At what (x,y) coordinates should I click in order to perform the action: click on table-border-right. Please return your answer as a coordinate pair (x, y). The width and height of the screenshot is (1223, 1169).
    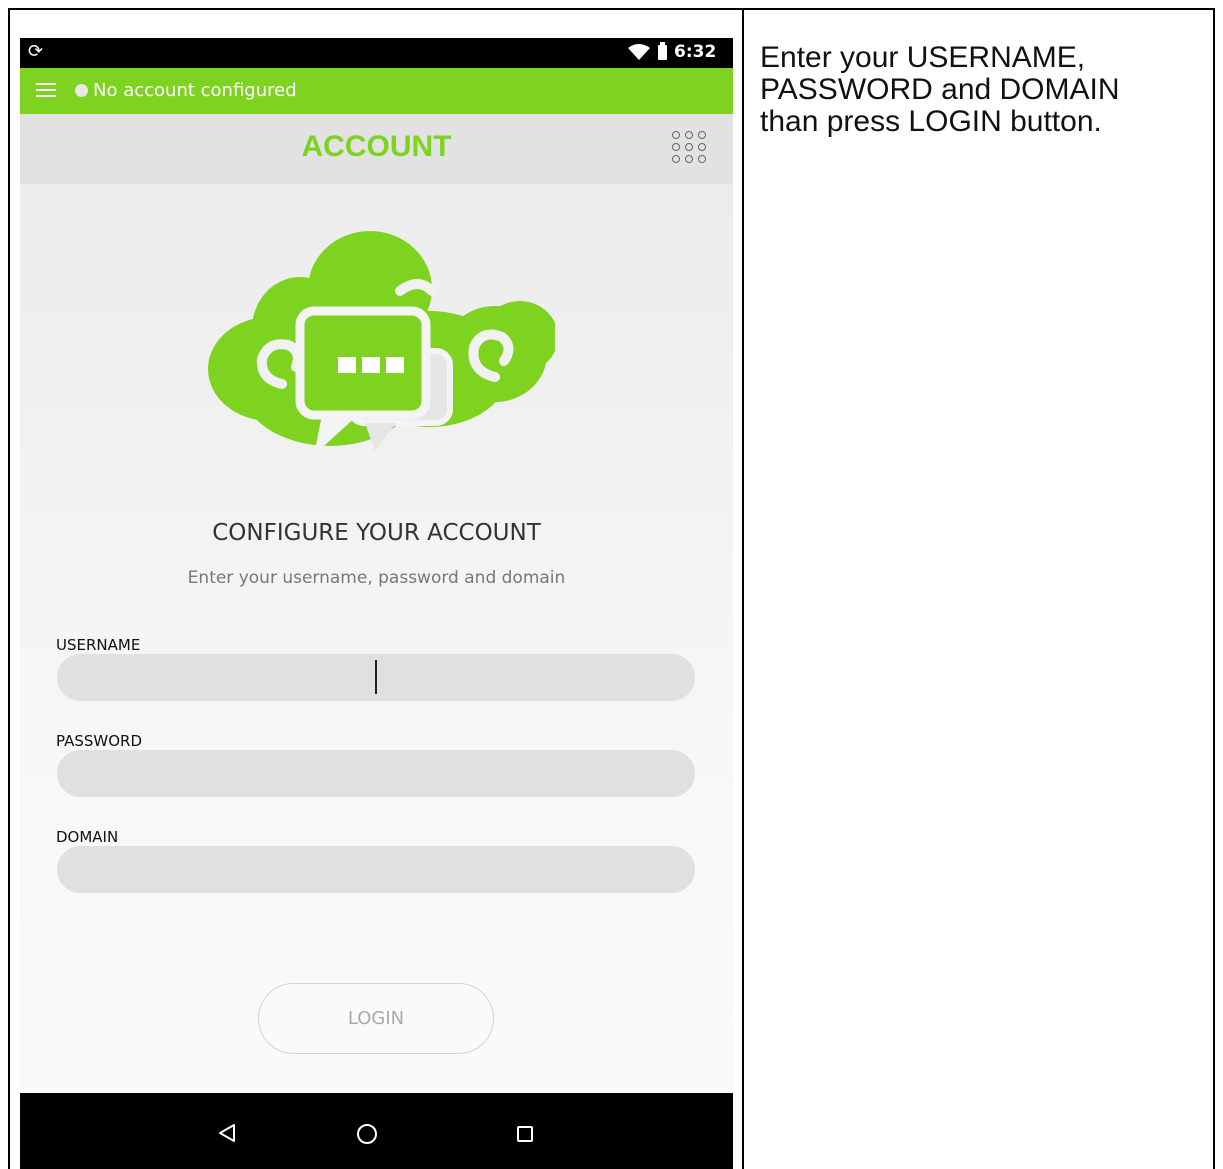
    Looking at the image, I should click on (1214, 588).